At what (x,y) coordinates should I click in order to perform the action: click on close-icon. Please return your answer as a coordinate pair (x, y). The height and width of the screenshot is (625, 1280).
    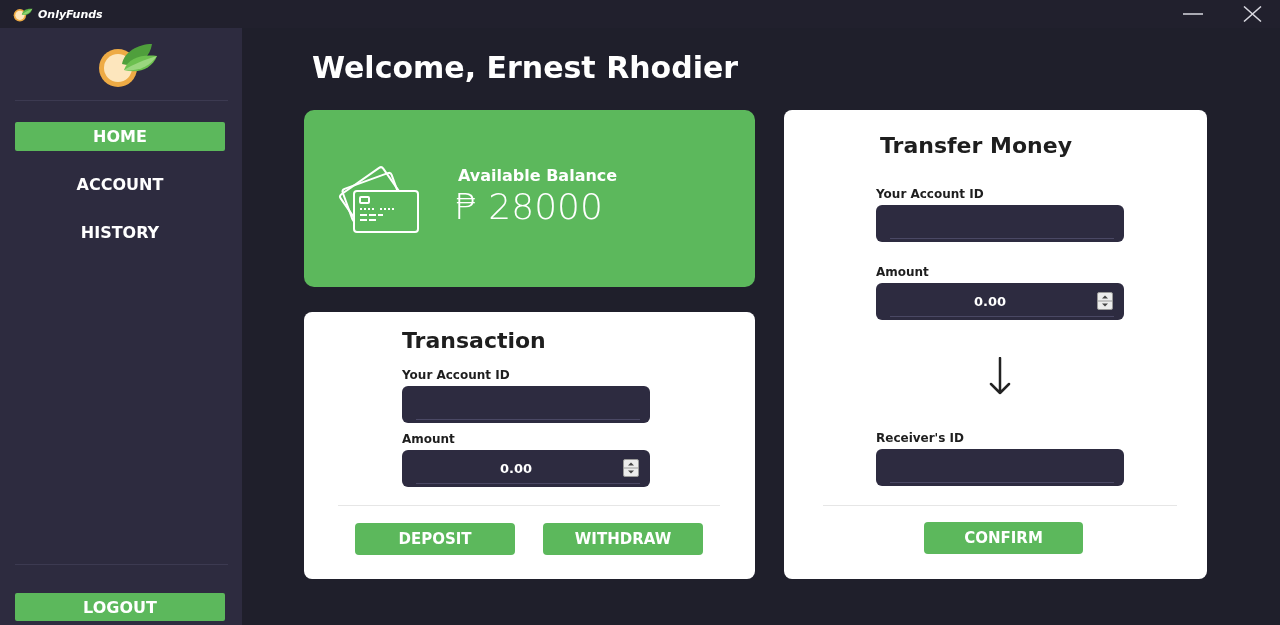
    Looking at the image, I should click on (1252, 14).